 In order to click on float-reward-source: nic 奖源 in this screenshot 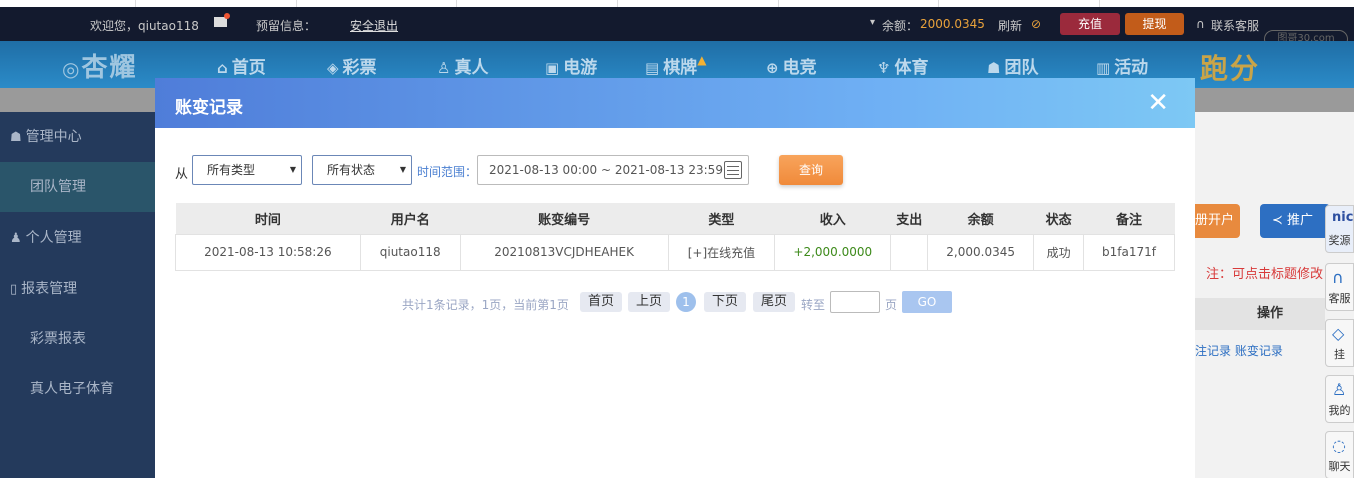, I will do `click(1339, 229)`.